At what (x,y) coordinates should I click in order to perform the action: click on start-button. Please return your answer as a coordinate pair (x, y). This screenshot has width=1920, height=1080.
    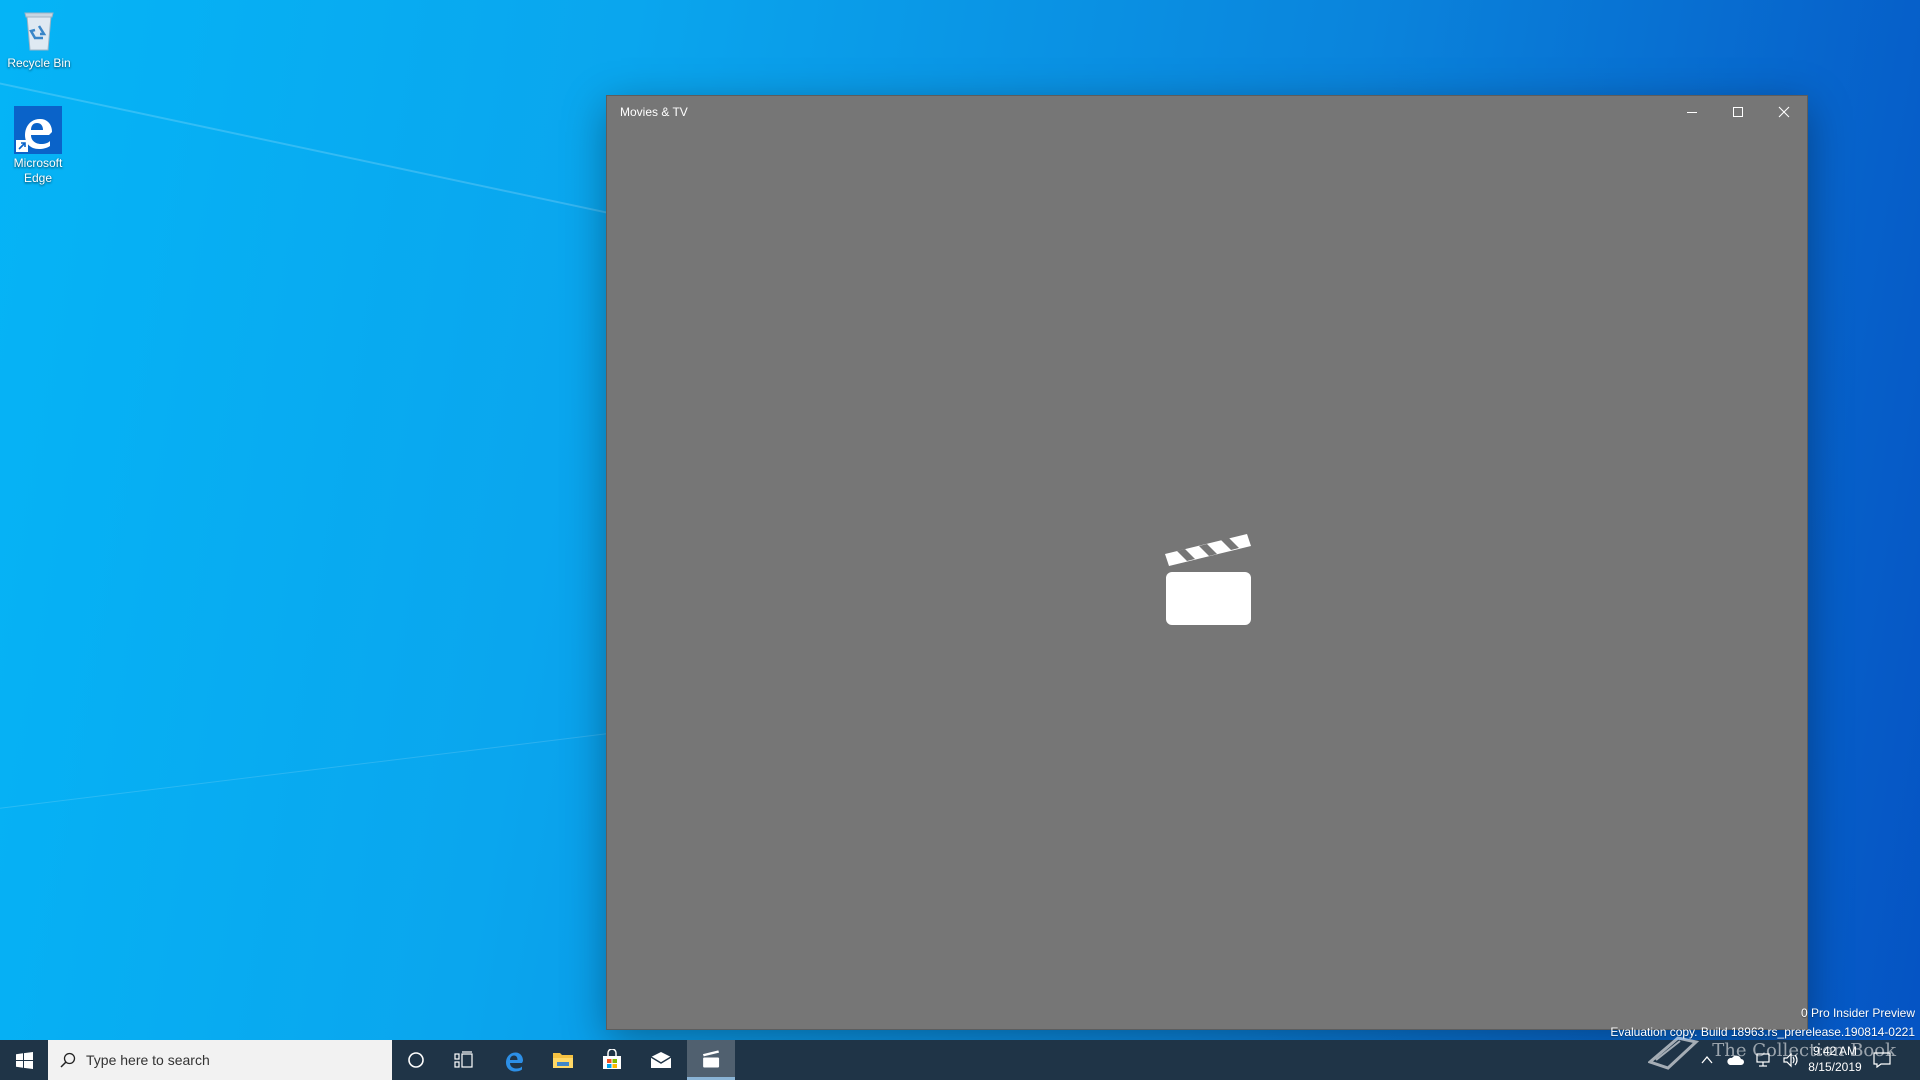
    Looking at the image, I should click on (24, 1060).